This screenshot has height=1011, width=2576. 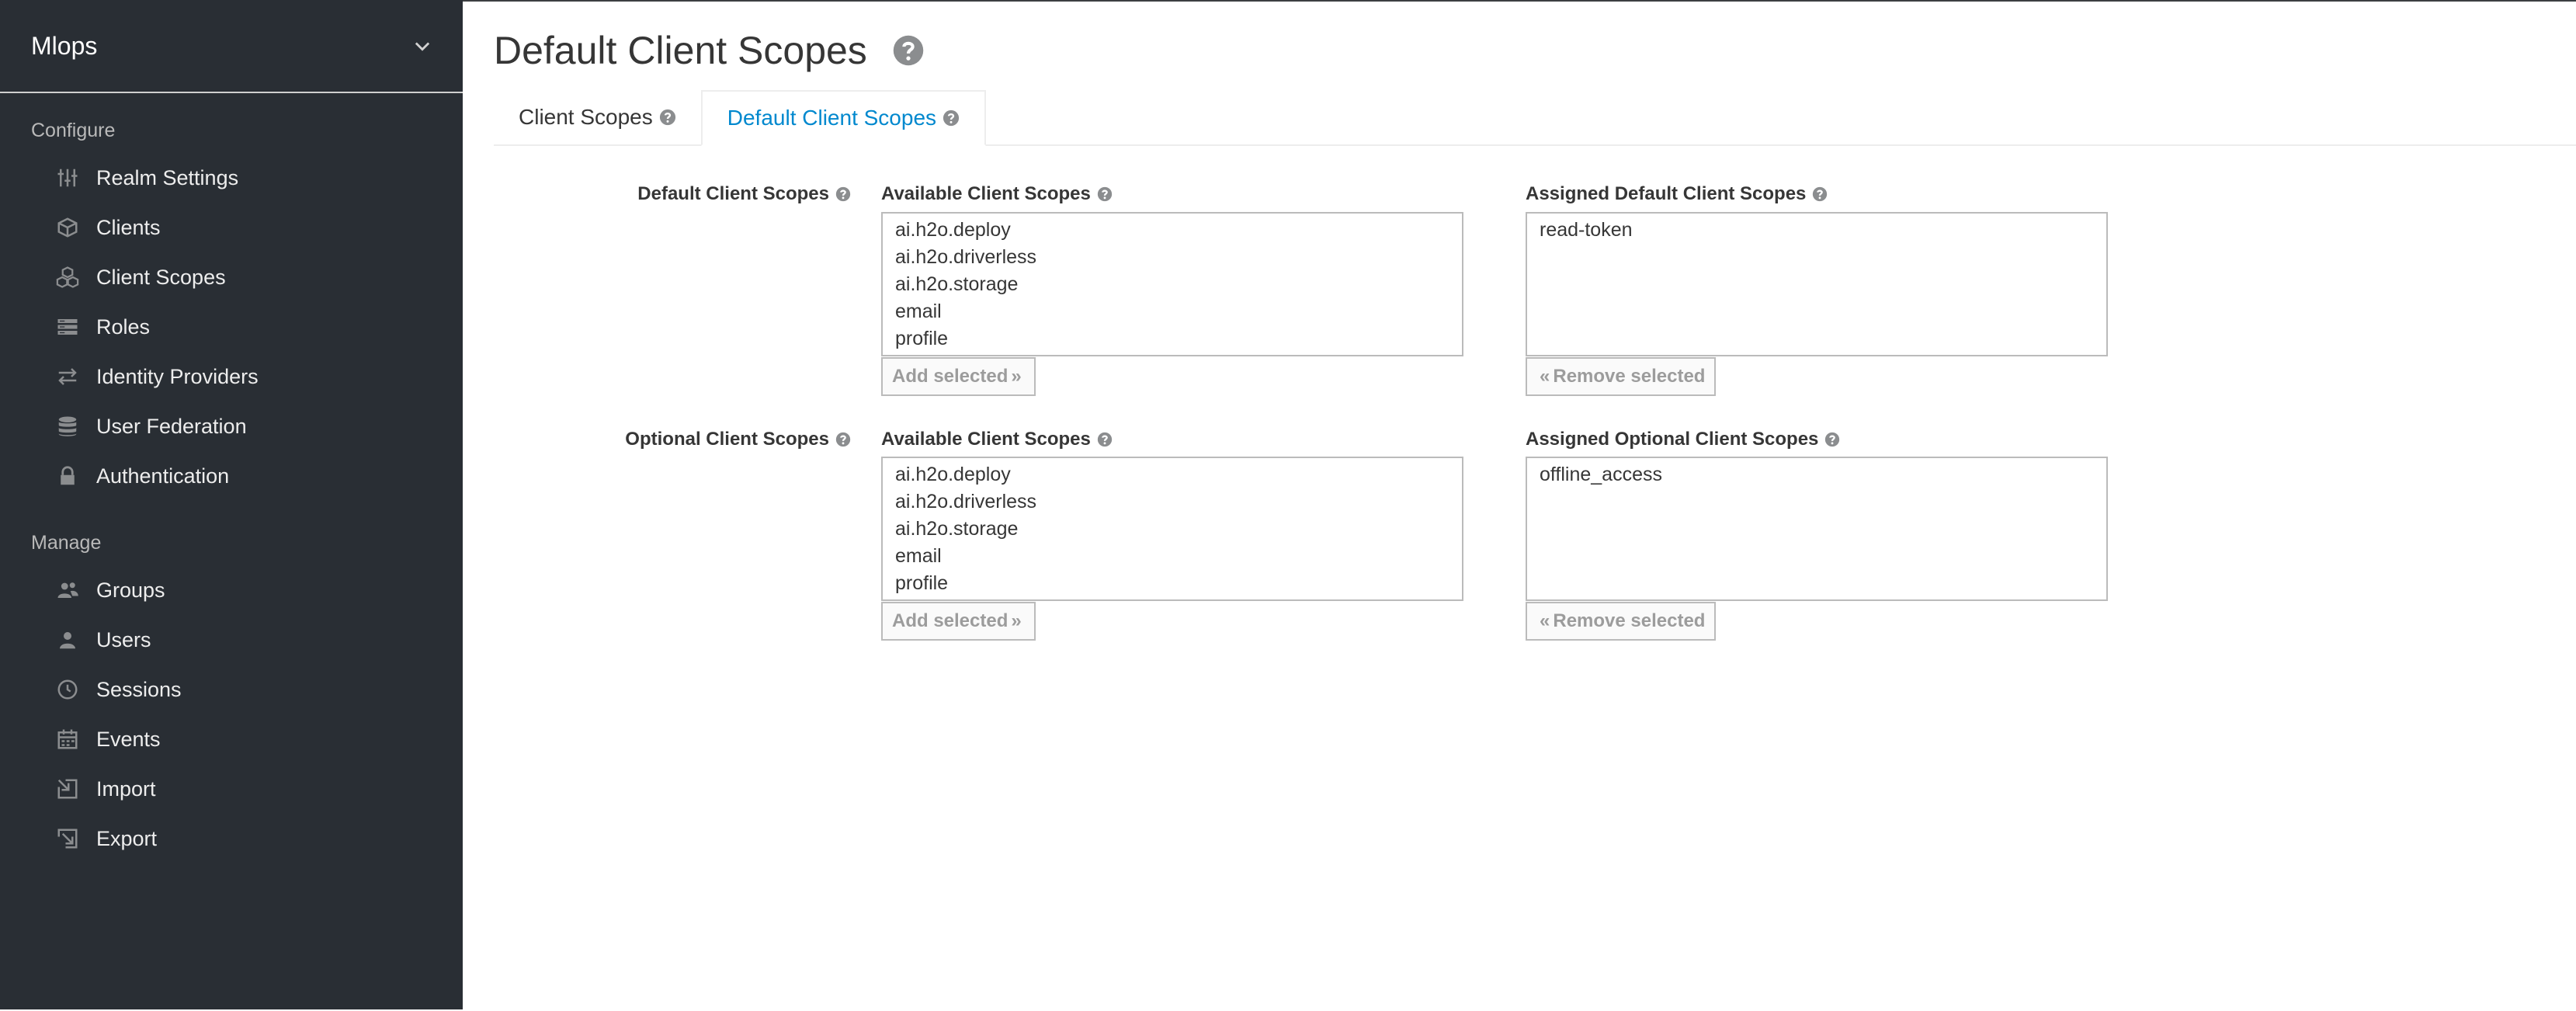 I want to click on tab-default-client-scopes: Default Client Scopes, so click(x=843, y=118).